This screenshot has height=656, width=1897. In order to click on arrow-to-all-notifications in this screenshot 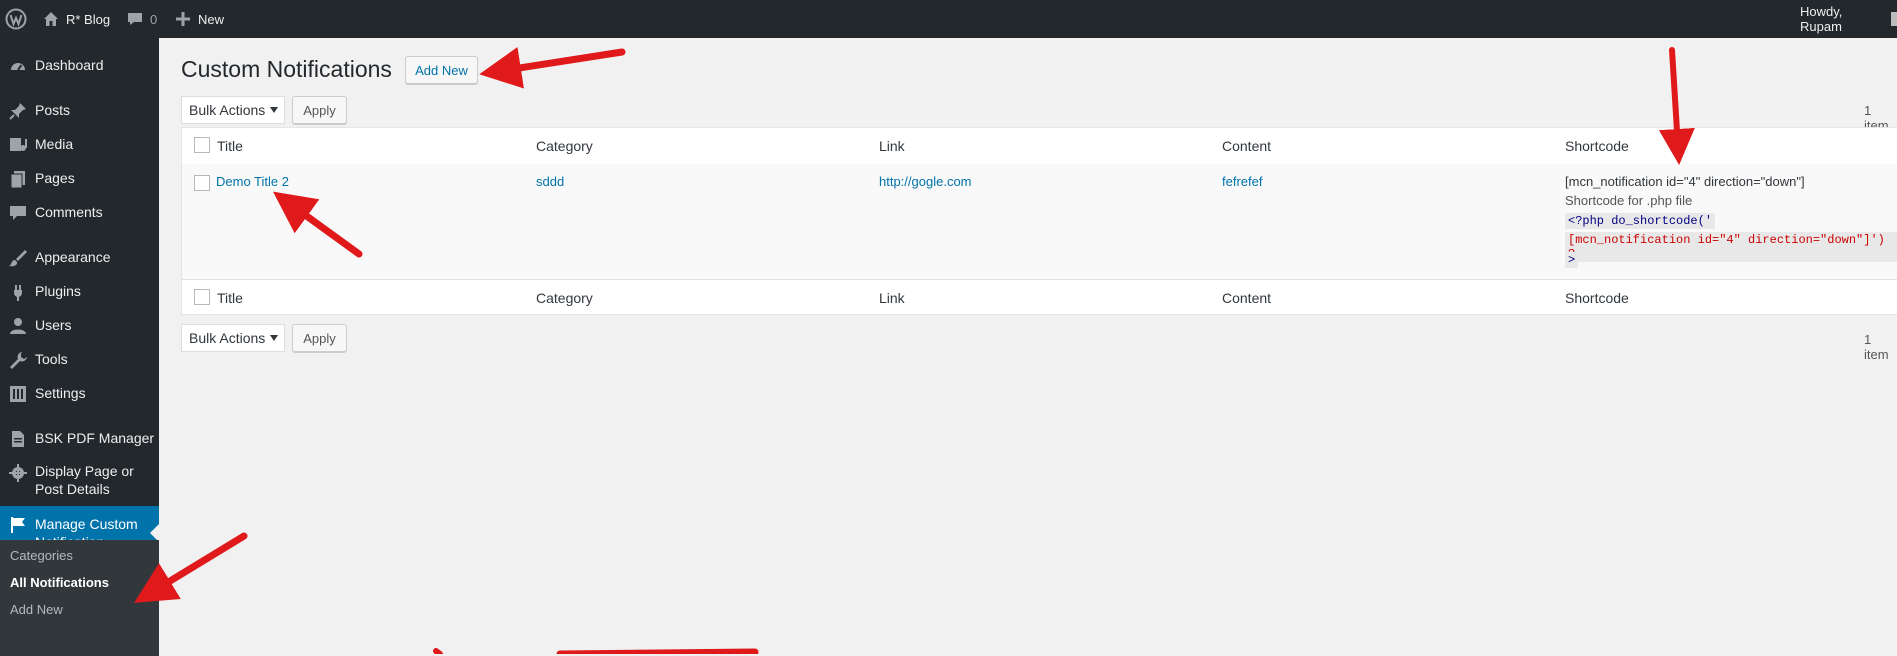, I will do `click(191, 567)`.